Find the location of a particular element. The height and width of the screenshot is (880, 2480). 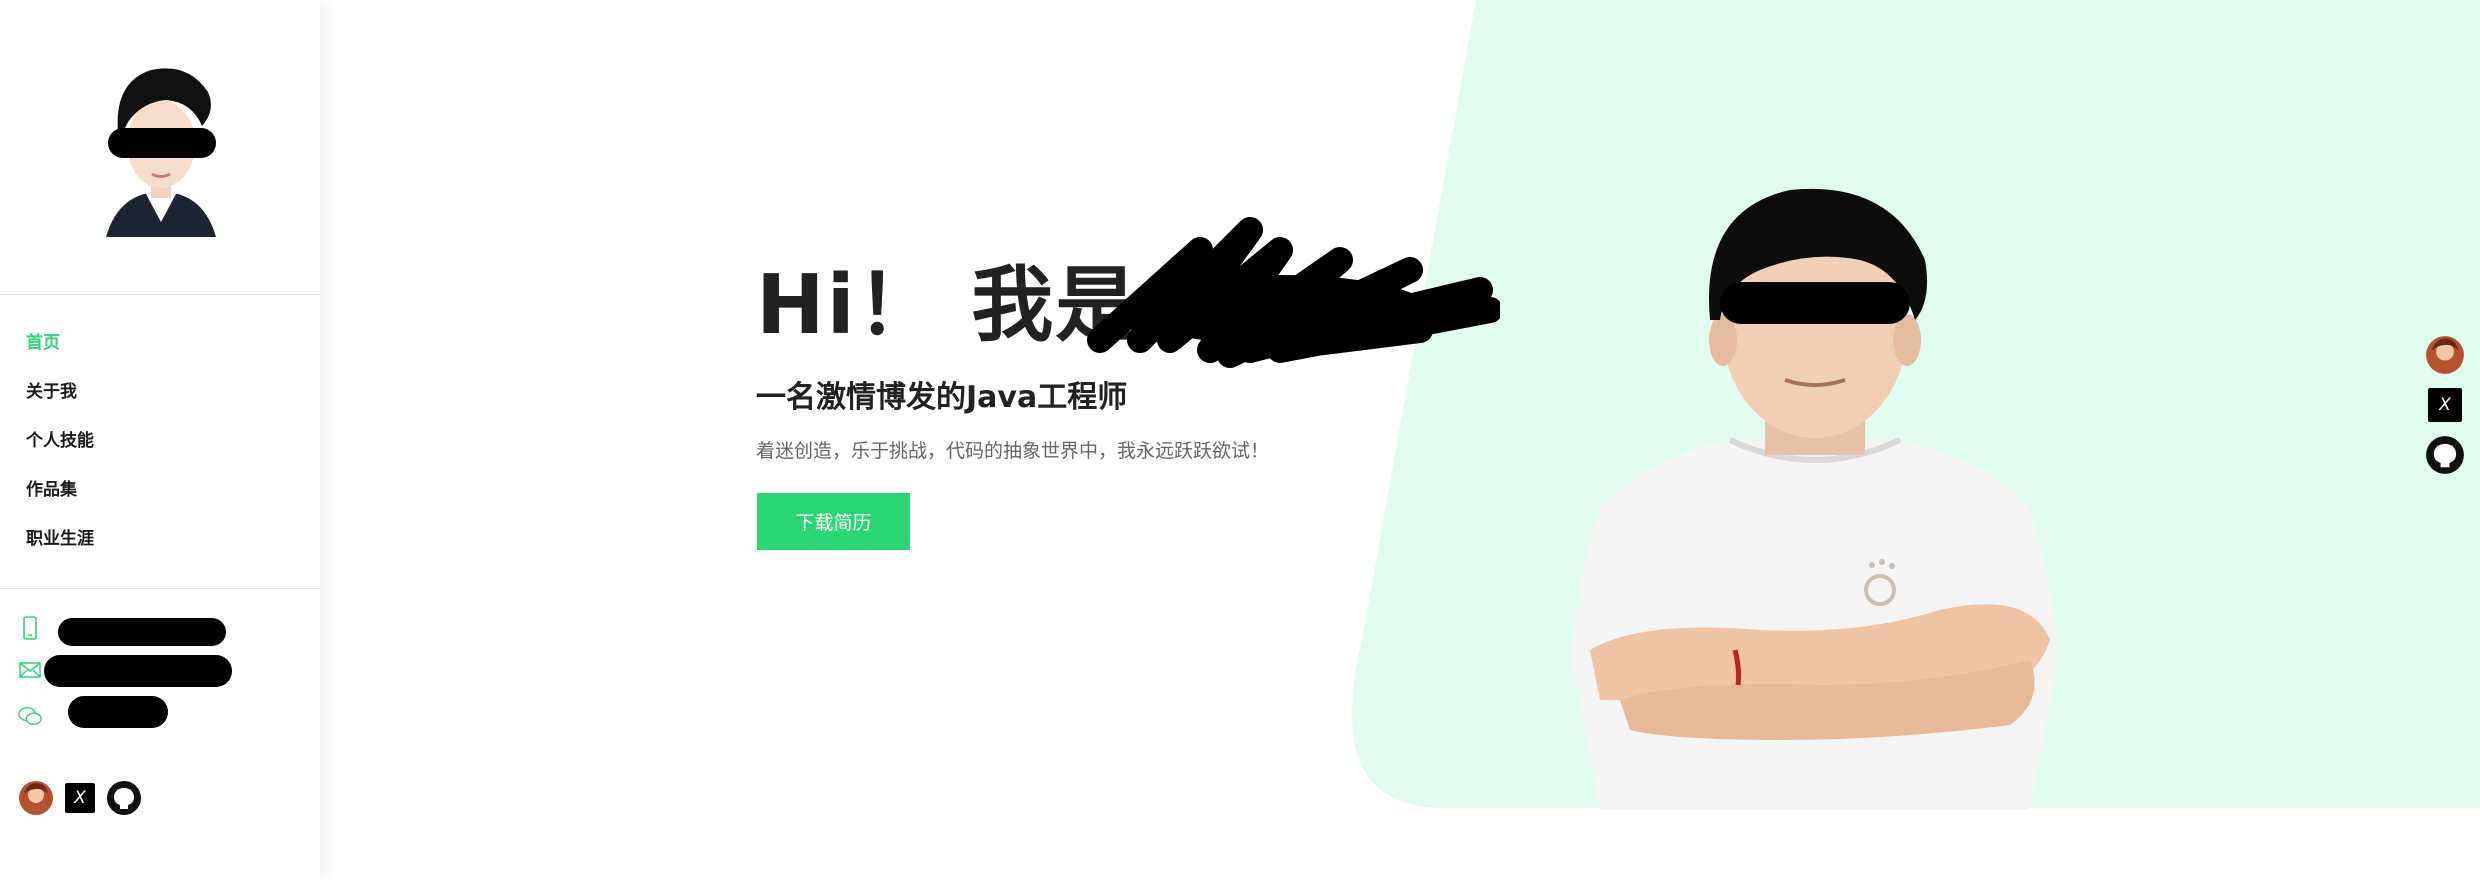

redacted-wechat is located at coordinates (118, 712).